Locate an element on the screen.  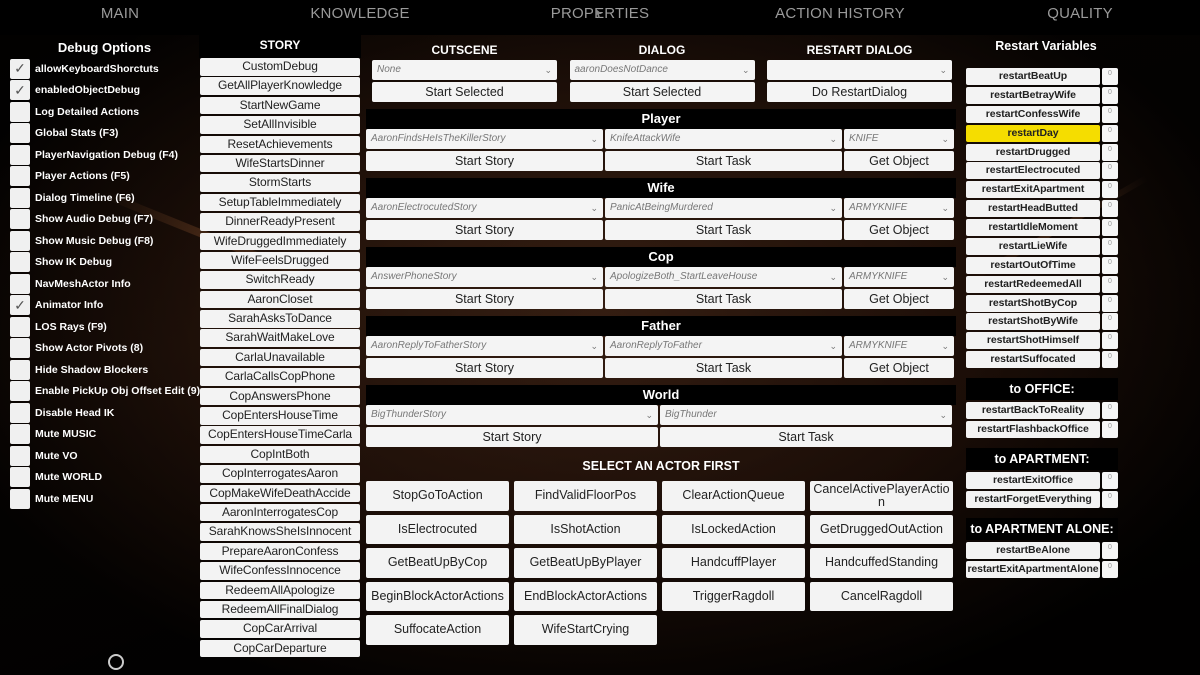
player-start-task-button: Start Task is located at coordinates (723, 161).